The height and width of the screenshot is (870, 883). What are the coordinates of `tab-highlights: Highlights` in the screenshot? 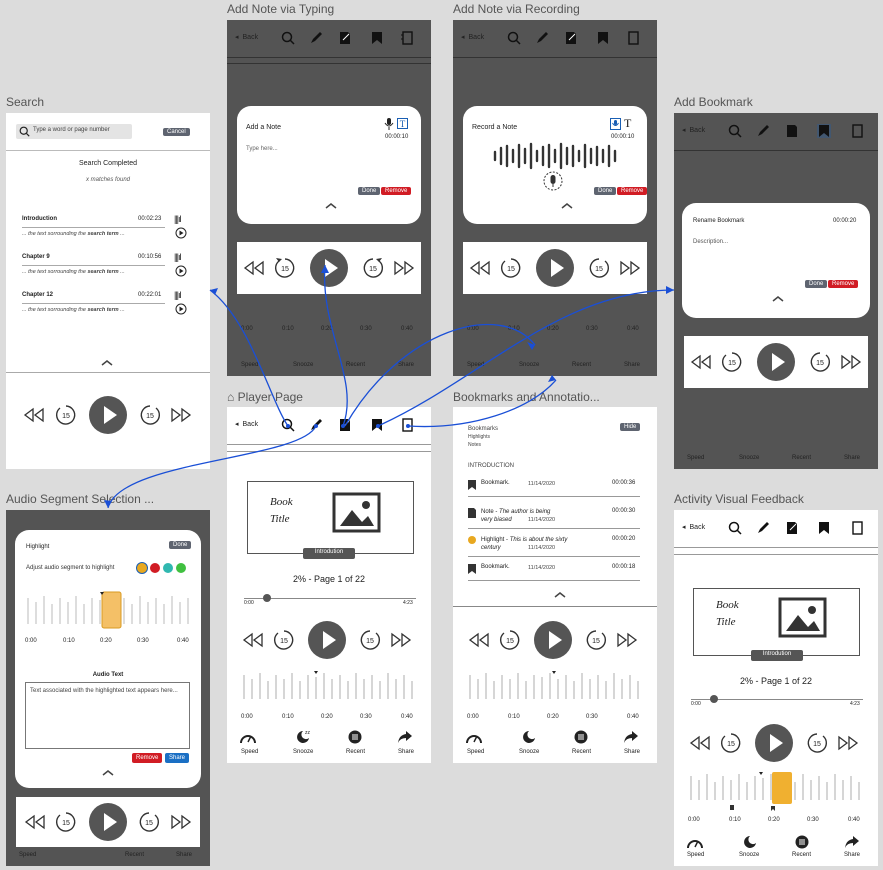 It's located at (483, 437).